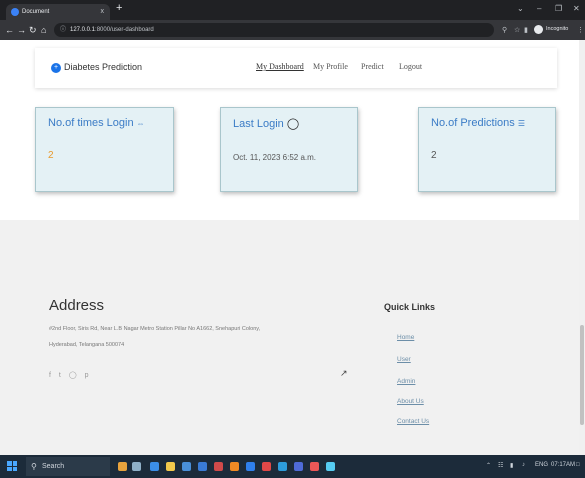 The height and width of the screenshot is (478, 585). Describe the element at coordinates (293, 124) in the screenshot. I see `timer-icon: ◯` at that location.